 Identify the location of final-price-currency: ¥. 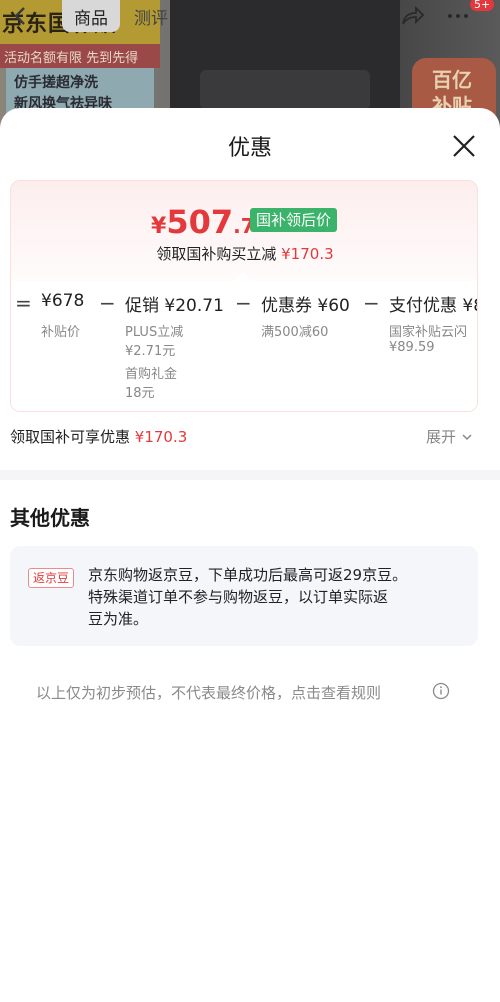
(159, 226).